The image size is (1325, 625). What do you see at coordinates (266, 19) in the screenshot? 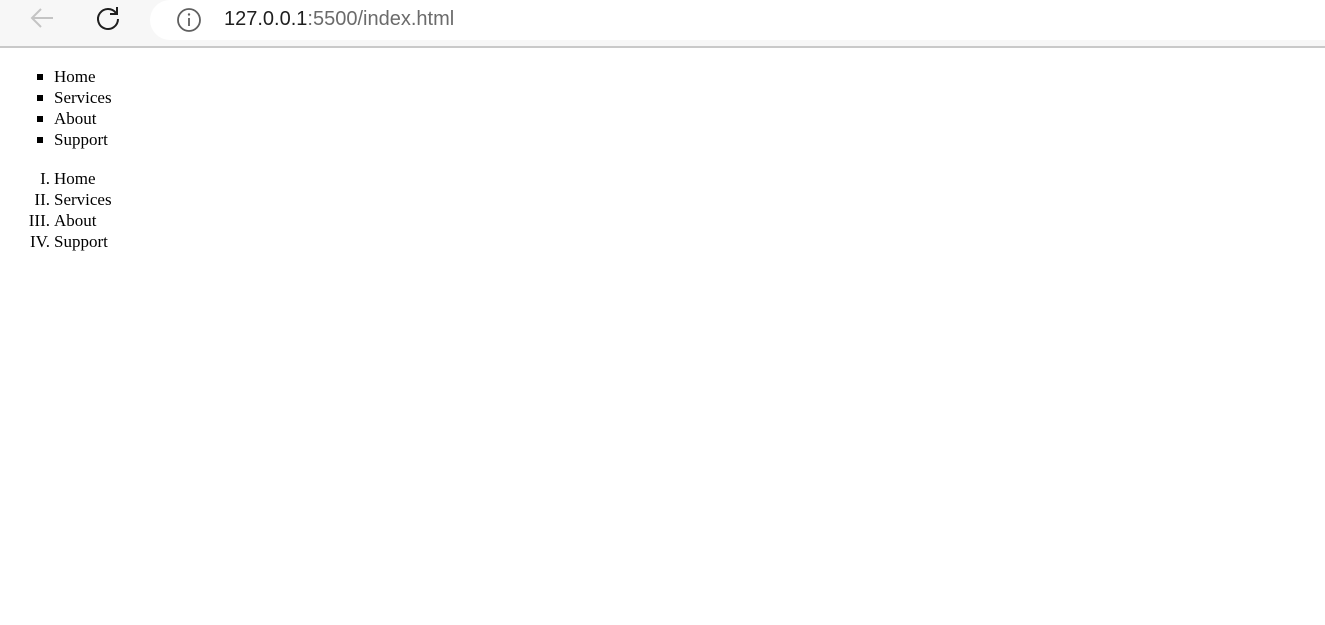
I see `url-host: 127.0.0.1` at bounding box center [266, 19].